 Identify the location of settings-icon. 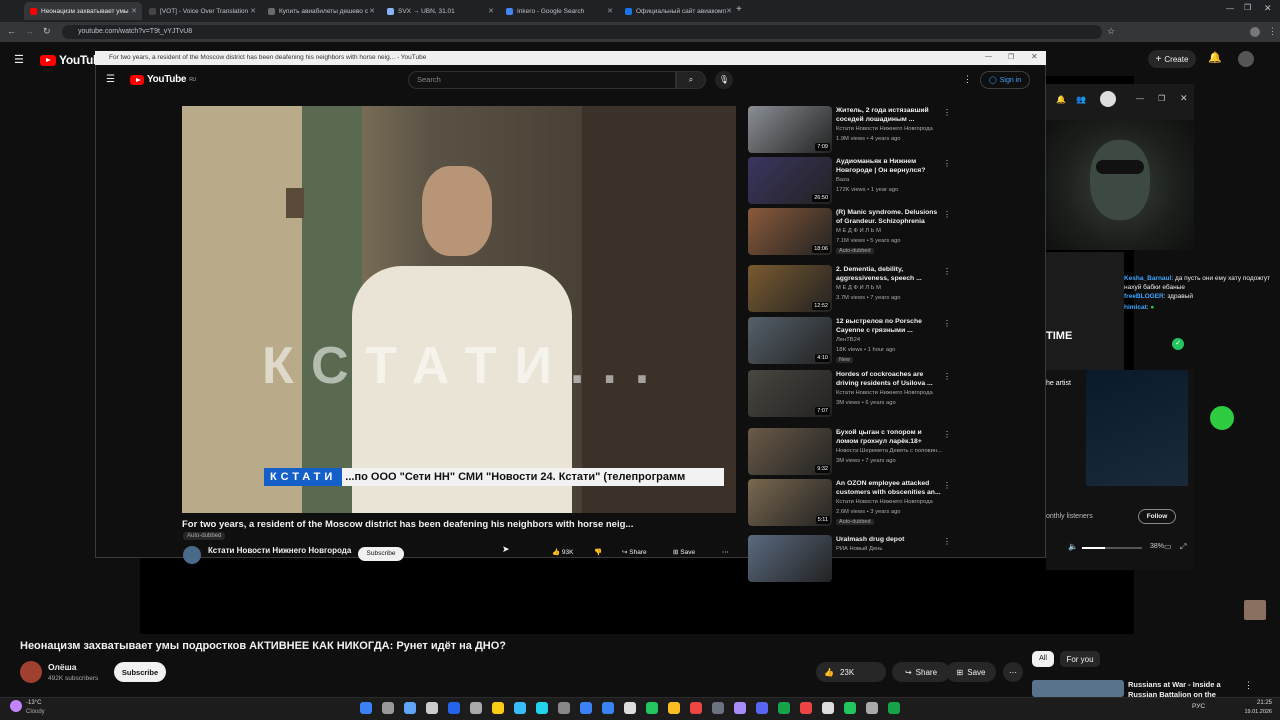
(630, 708).